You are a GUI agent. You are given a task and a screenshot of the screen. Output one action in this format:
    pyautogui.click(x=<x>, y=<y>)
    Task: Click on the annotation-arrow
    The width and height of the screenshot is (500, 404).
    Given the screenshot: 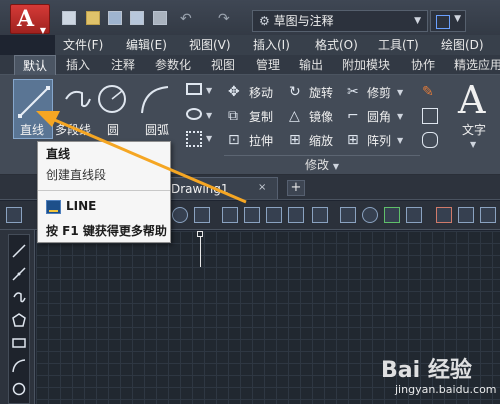 What is the action you would take?
    pyautogui.click(x=141, y=157)
    